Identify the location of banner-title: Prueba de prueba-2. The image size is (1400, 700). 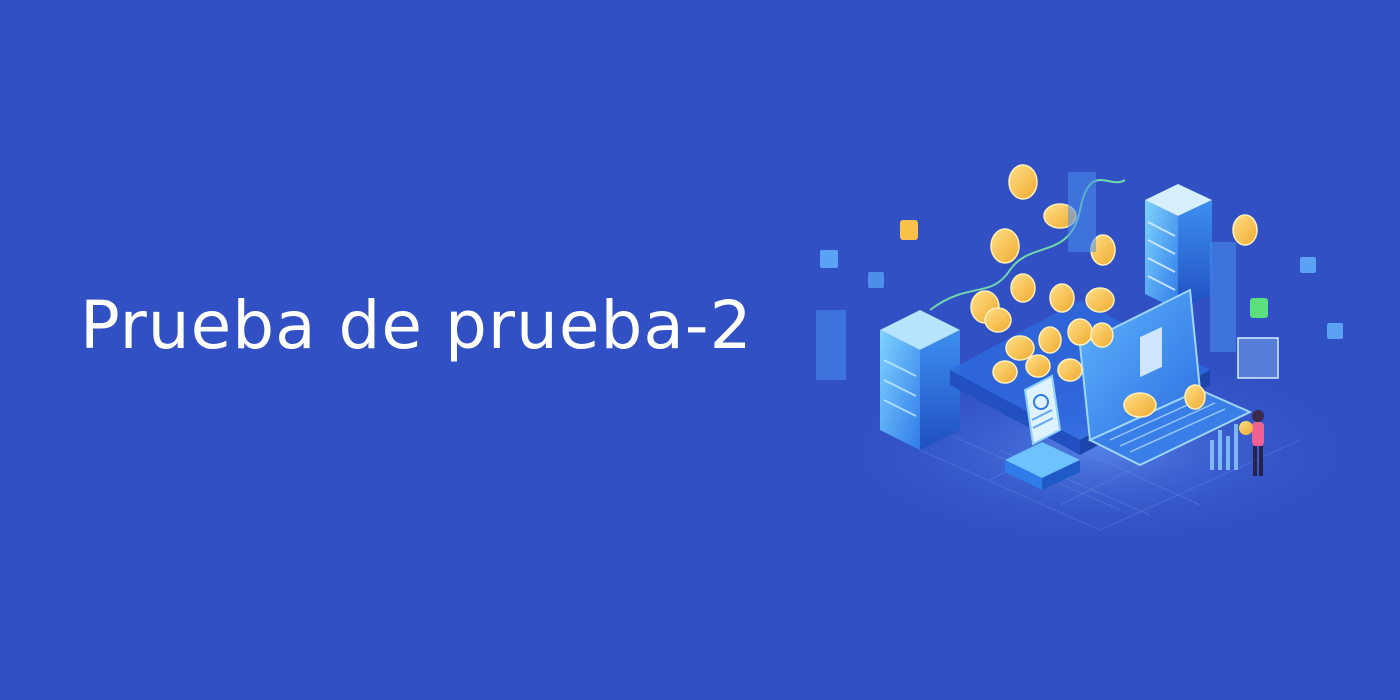
(416, 325).